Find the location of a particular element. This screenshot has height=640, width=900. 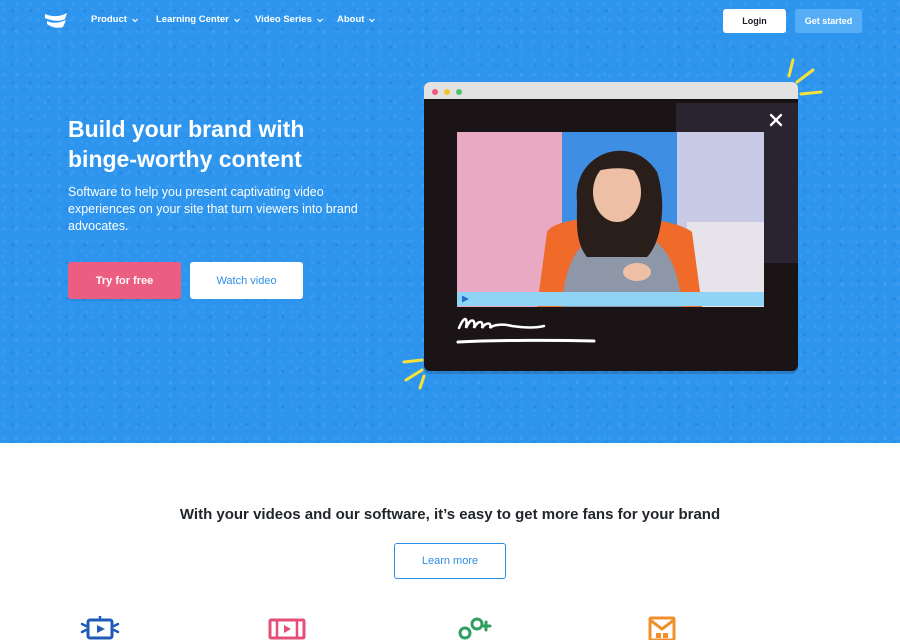

play-icon is located at coordinates (465, 299).